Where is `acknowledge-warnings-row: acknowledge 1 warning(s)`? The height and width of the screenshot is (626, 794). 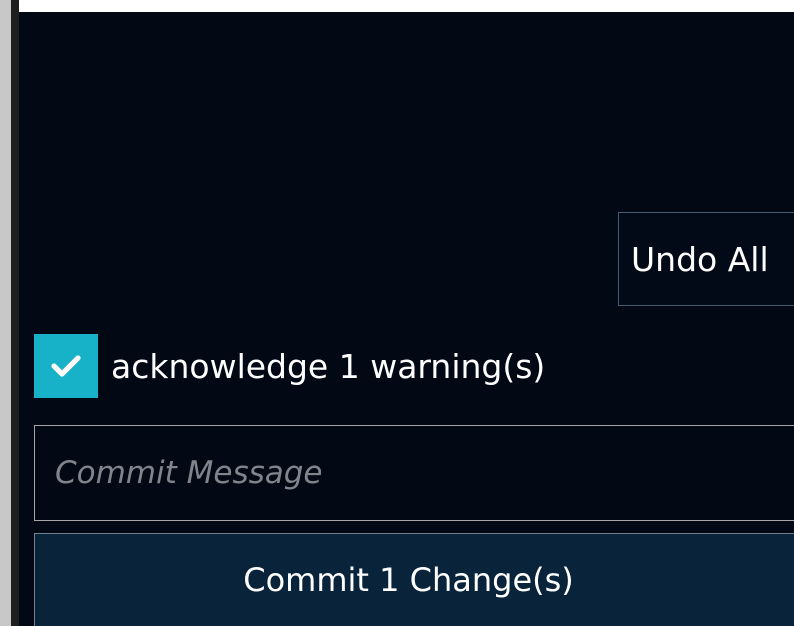
acknowledge-warnings-row: acknowledge 1 warning(s) is located at coordinates (289, 366).